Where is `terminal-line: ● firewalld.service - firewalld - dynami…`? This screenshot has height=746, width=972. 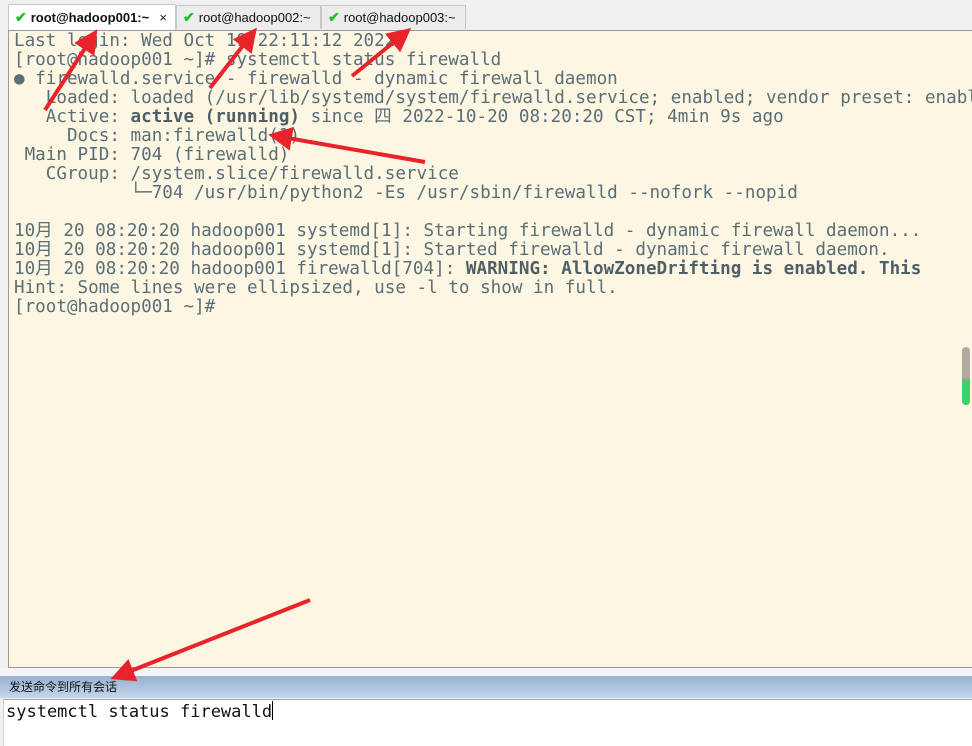
terminal-line: ● firewalld.service - firewalld - dynami… is located at coordinates (316, 79).